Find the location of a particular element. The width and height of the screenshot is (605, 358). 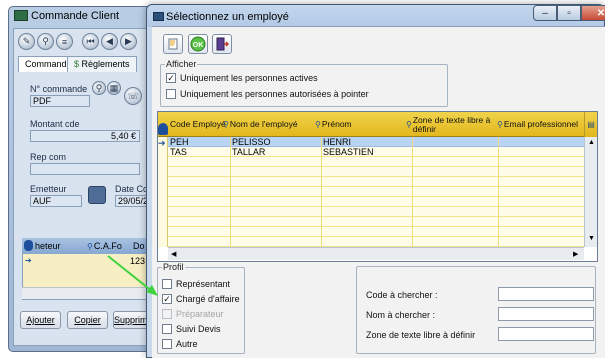

afficher-legend: Afficher is located at coordinates (181, 64).